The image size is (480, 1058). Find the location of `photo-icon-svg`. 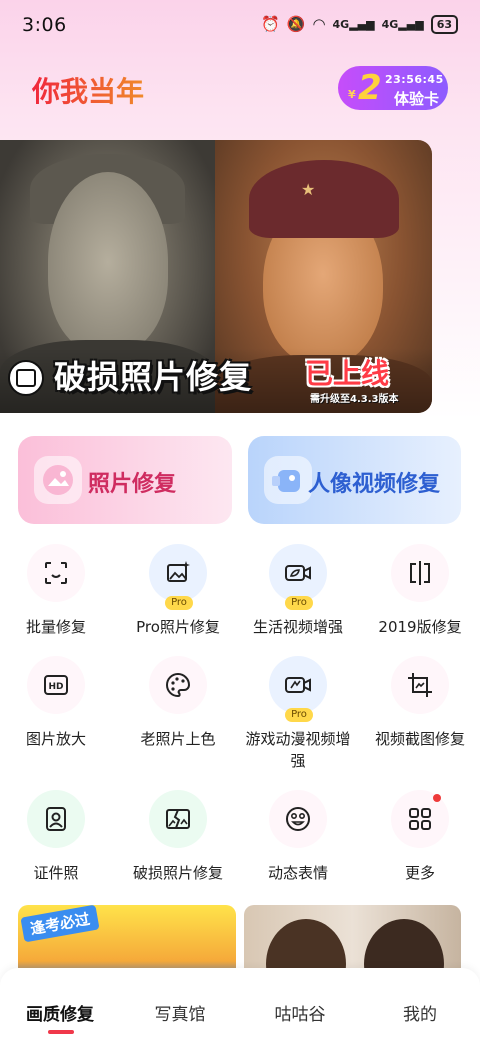

photo-icon-svg is located at coordinates (58, 480).